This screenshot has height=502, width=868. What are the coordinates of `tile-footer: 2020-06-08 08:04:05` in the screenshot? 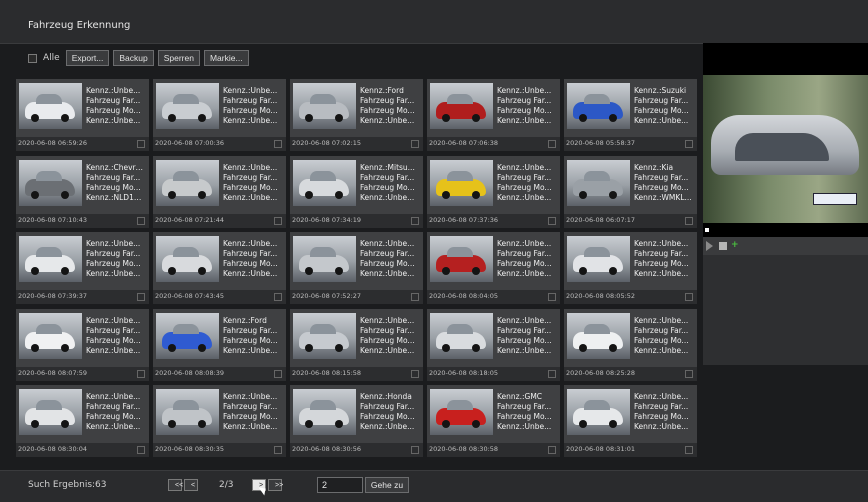 It's located at (493, 297).